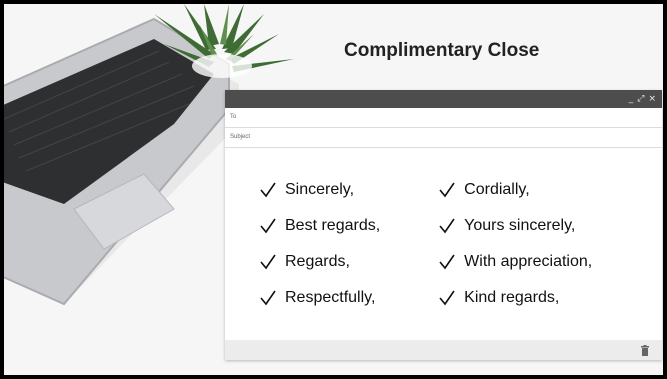 Image resolution: width=667 pixels, height=379 pixels. I want to click on list-item: Sincerely,, so click(319, 189).